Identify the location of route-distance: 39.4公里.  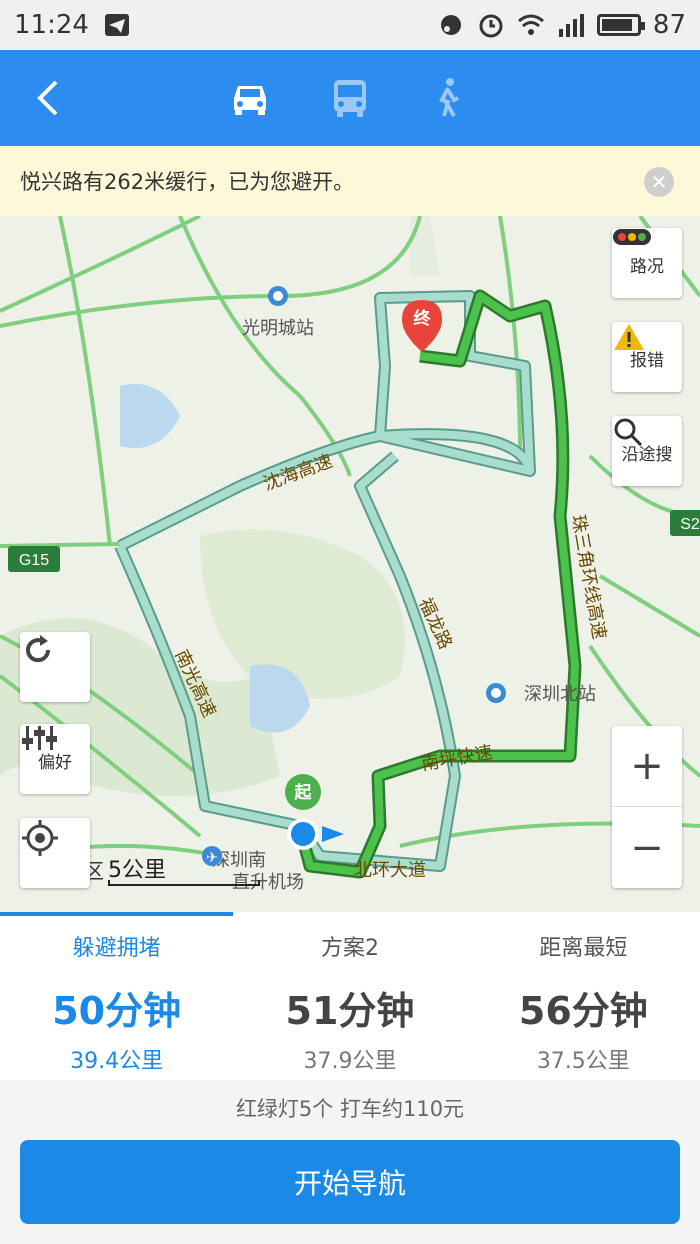
(117, 1061).